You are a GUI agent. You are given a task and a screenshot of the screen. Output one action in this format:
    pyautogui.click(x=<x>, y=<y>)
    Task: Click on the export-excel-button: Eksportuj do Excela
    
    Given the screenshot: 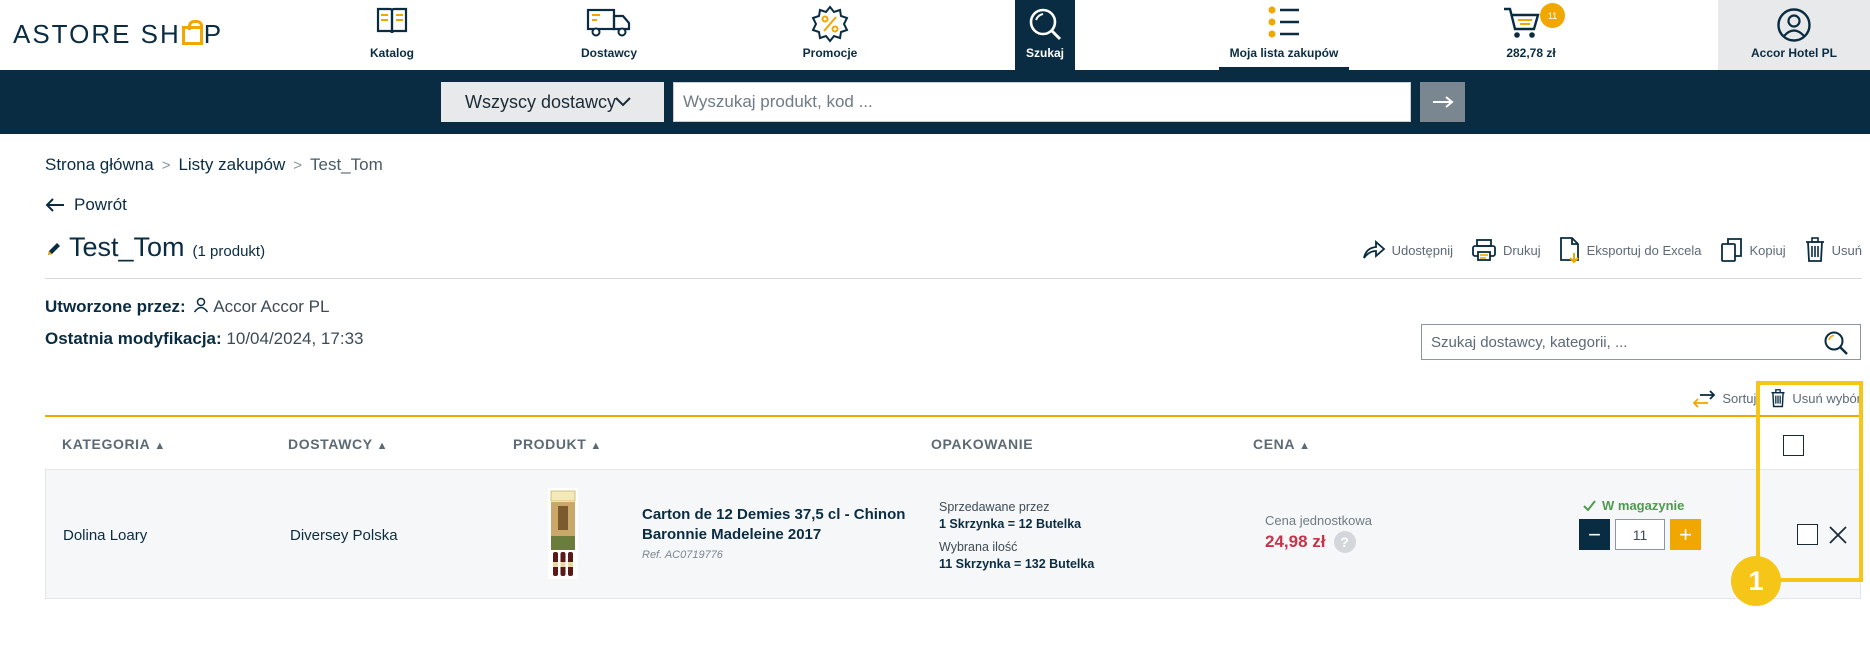 What is the action you would take?
    pyautogui.click(x=1630, y=250)
    